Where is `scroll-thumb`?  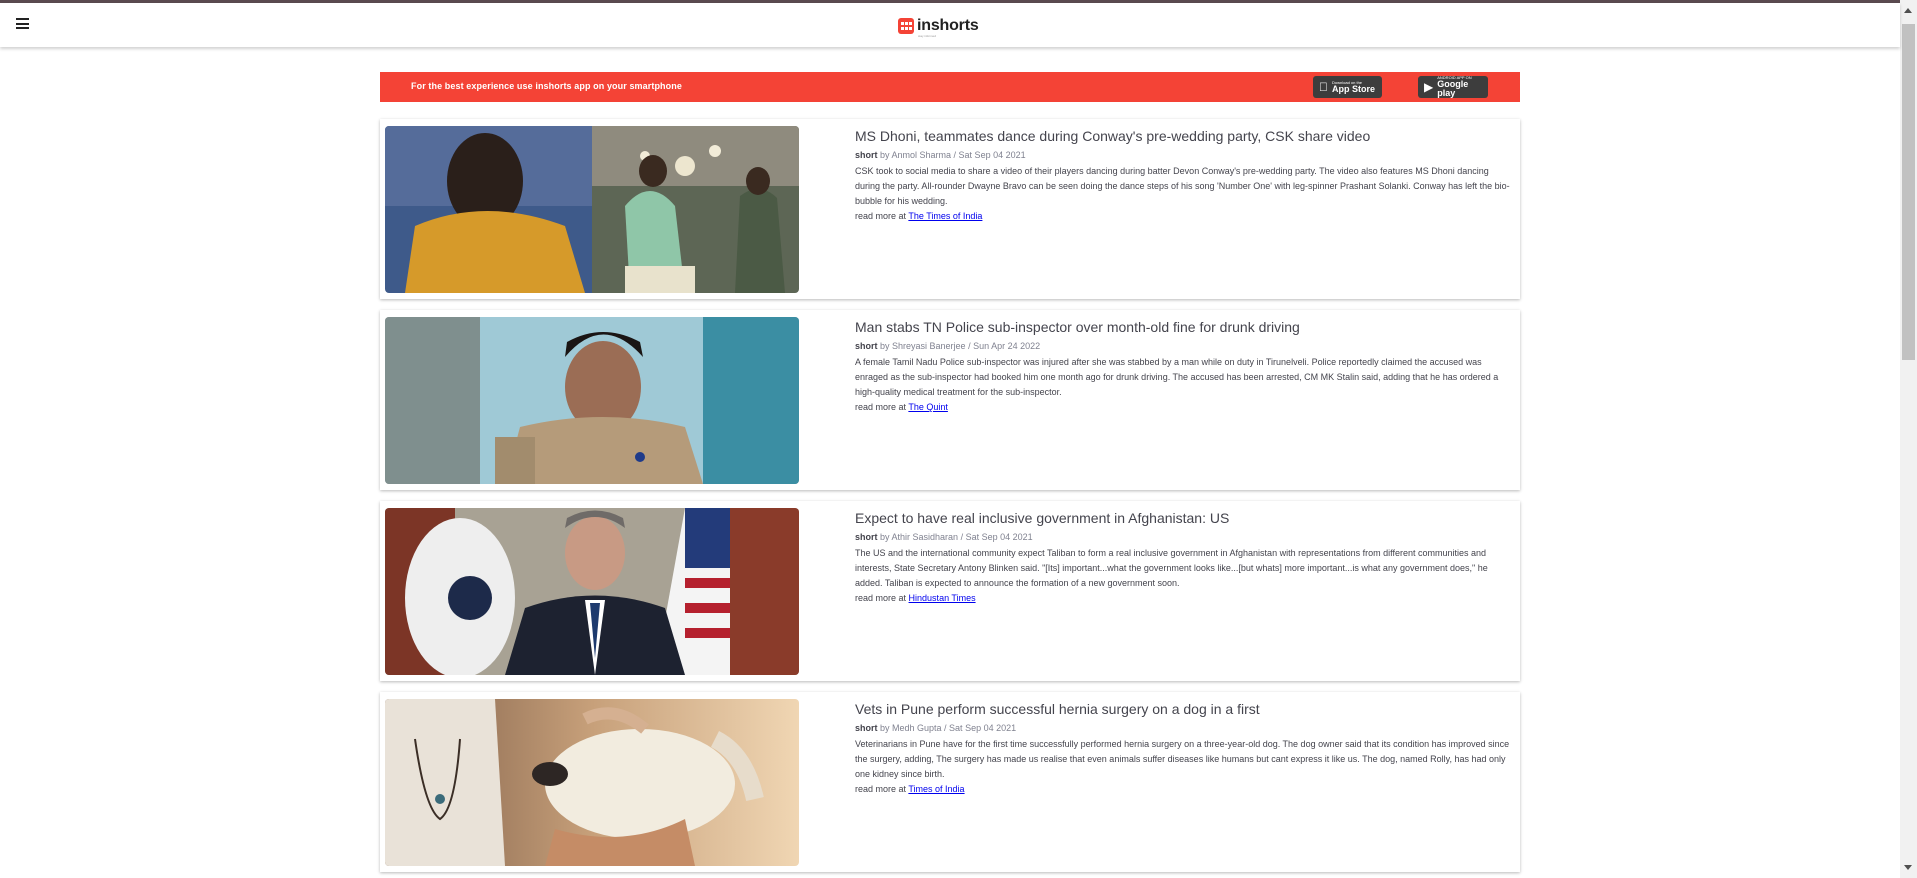 scroll-thumb is located at coordinates (1908, 192).